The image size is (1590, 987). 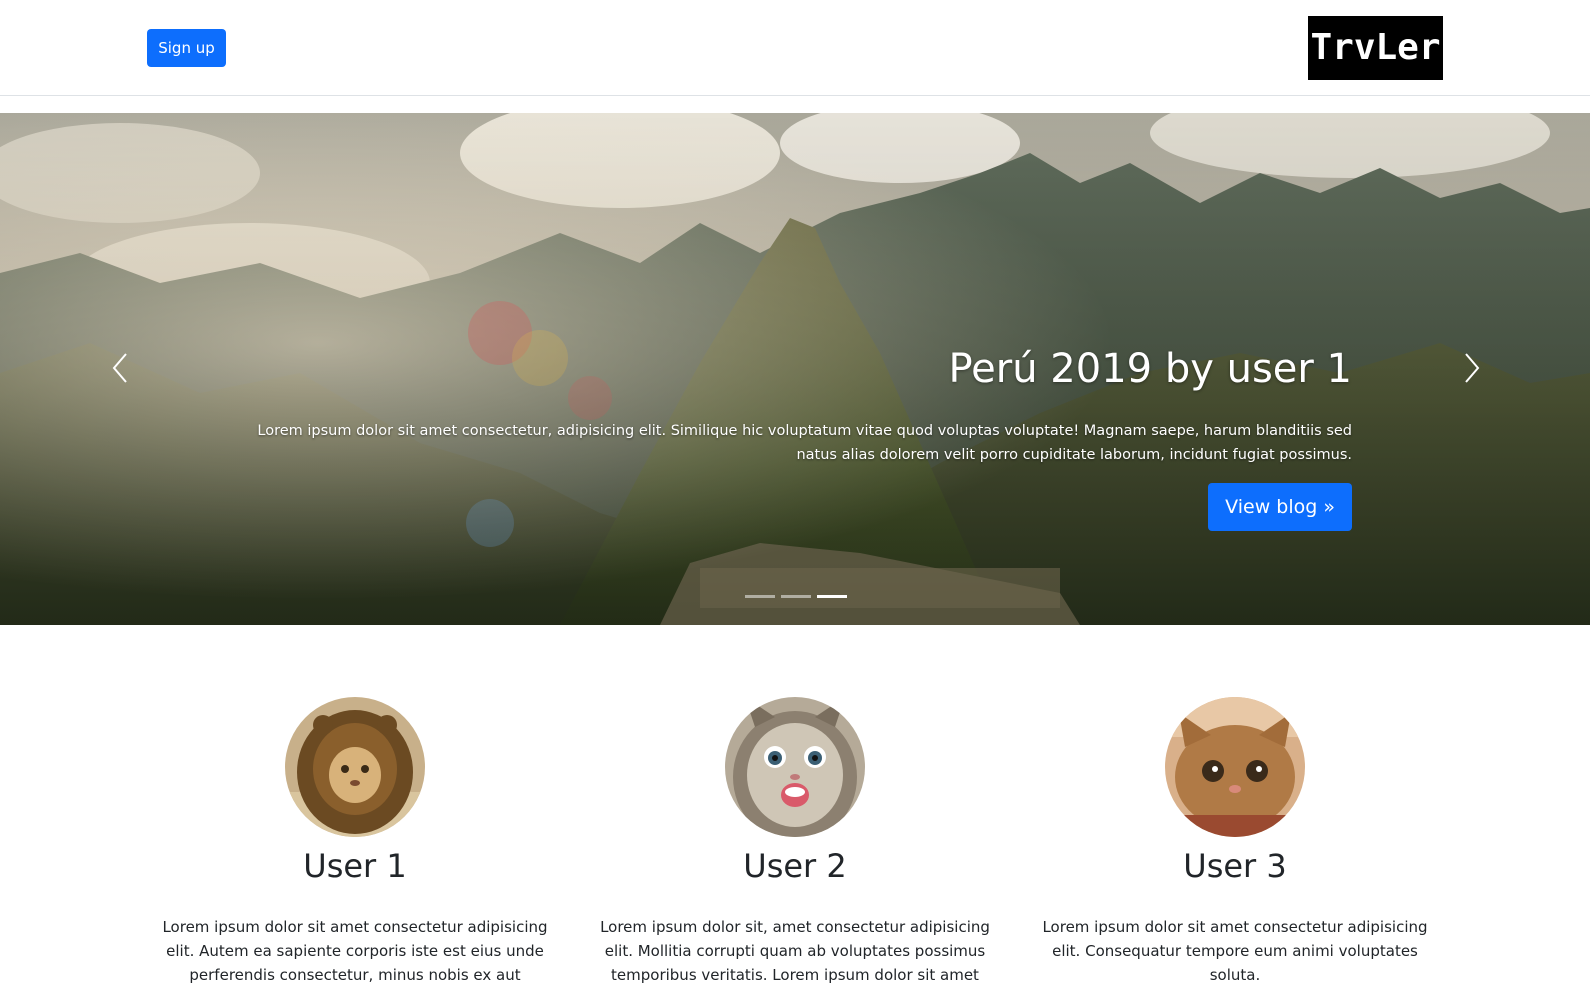 What do you see at coordinates (795, 866) in the screenshot?
I see `user-name: User 2` at bounding box center [795, 866].